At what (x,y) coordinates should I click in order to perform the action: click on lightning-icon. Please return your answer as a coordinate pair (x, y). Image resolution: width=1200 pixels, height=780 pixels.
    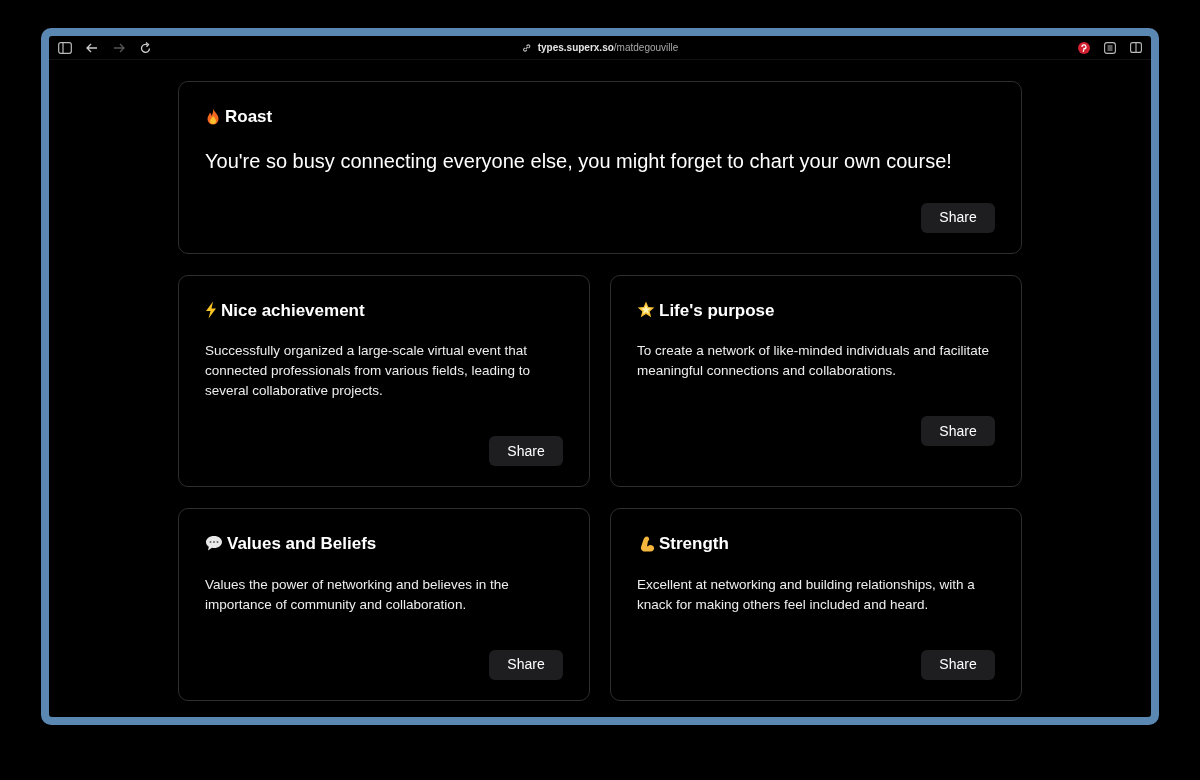
    Looking at the image, I should click on (211, 310).